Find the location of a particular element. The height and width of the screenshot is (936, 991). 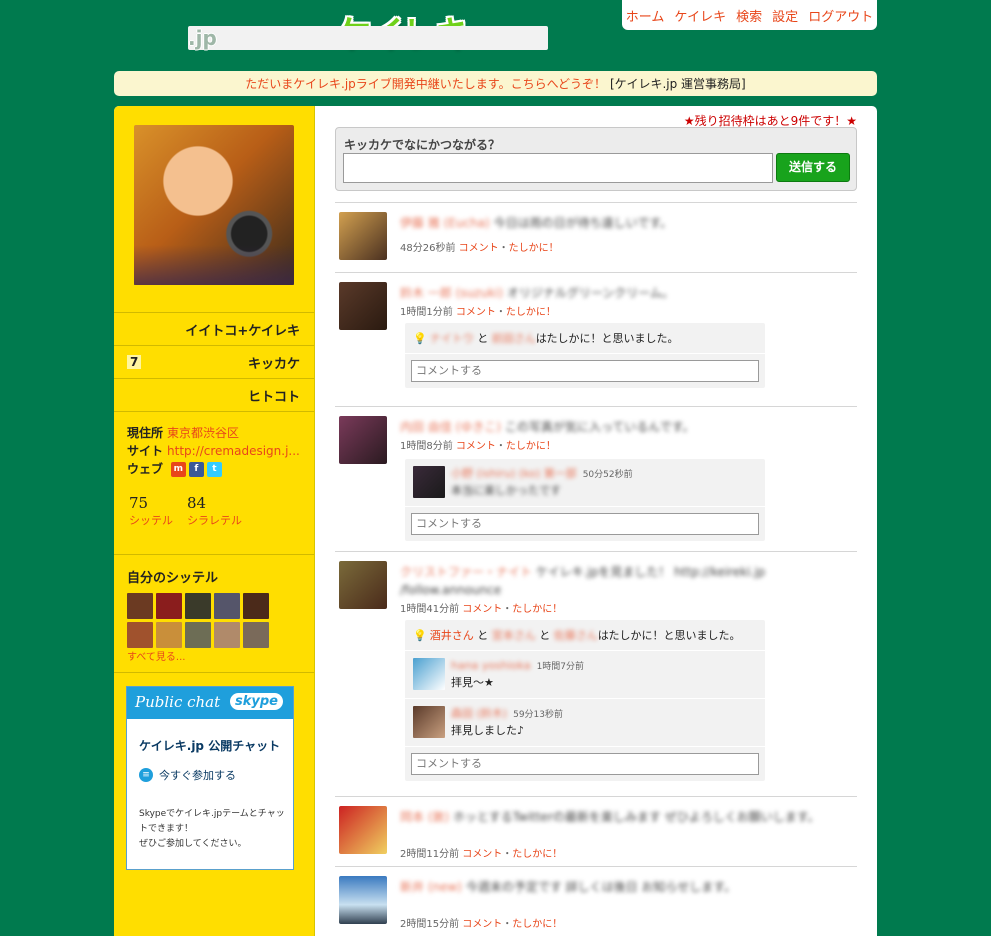

post-meta: 48分26秒前 コメント・たしかに！ is located at coordinates (479, 246).